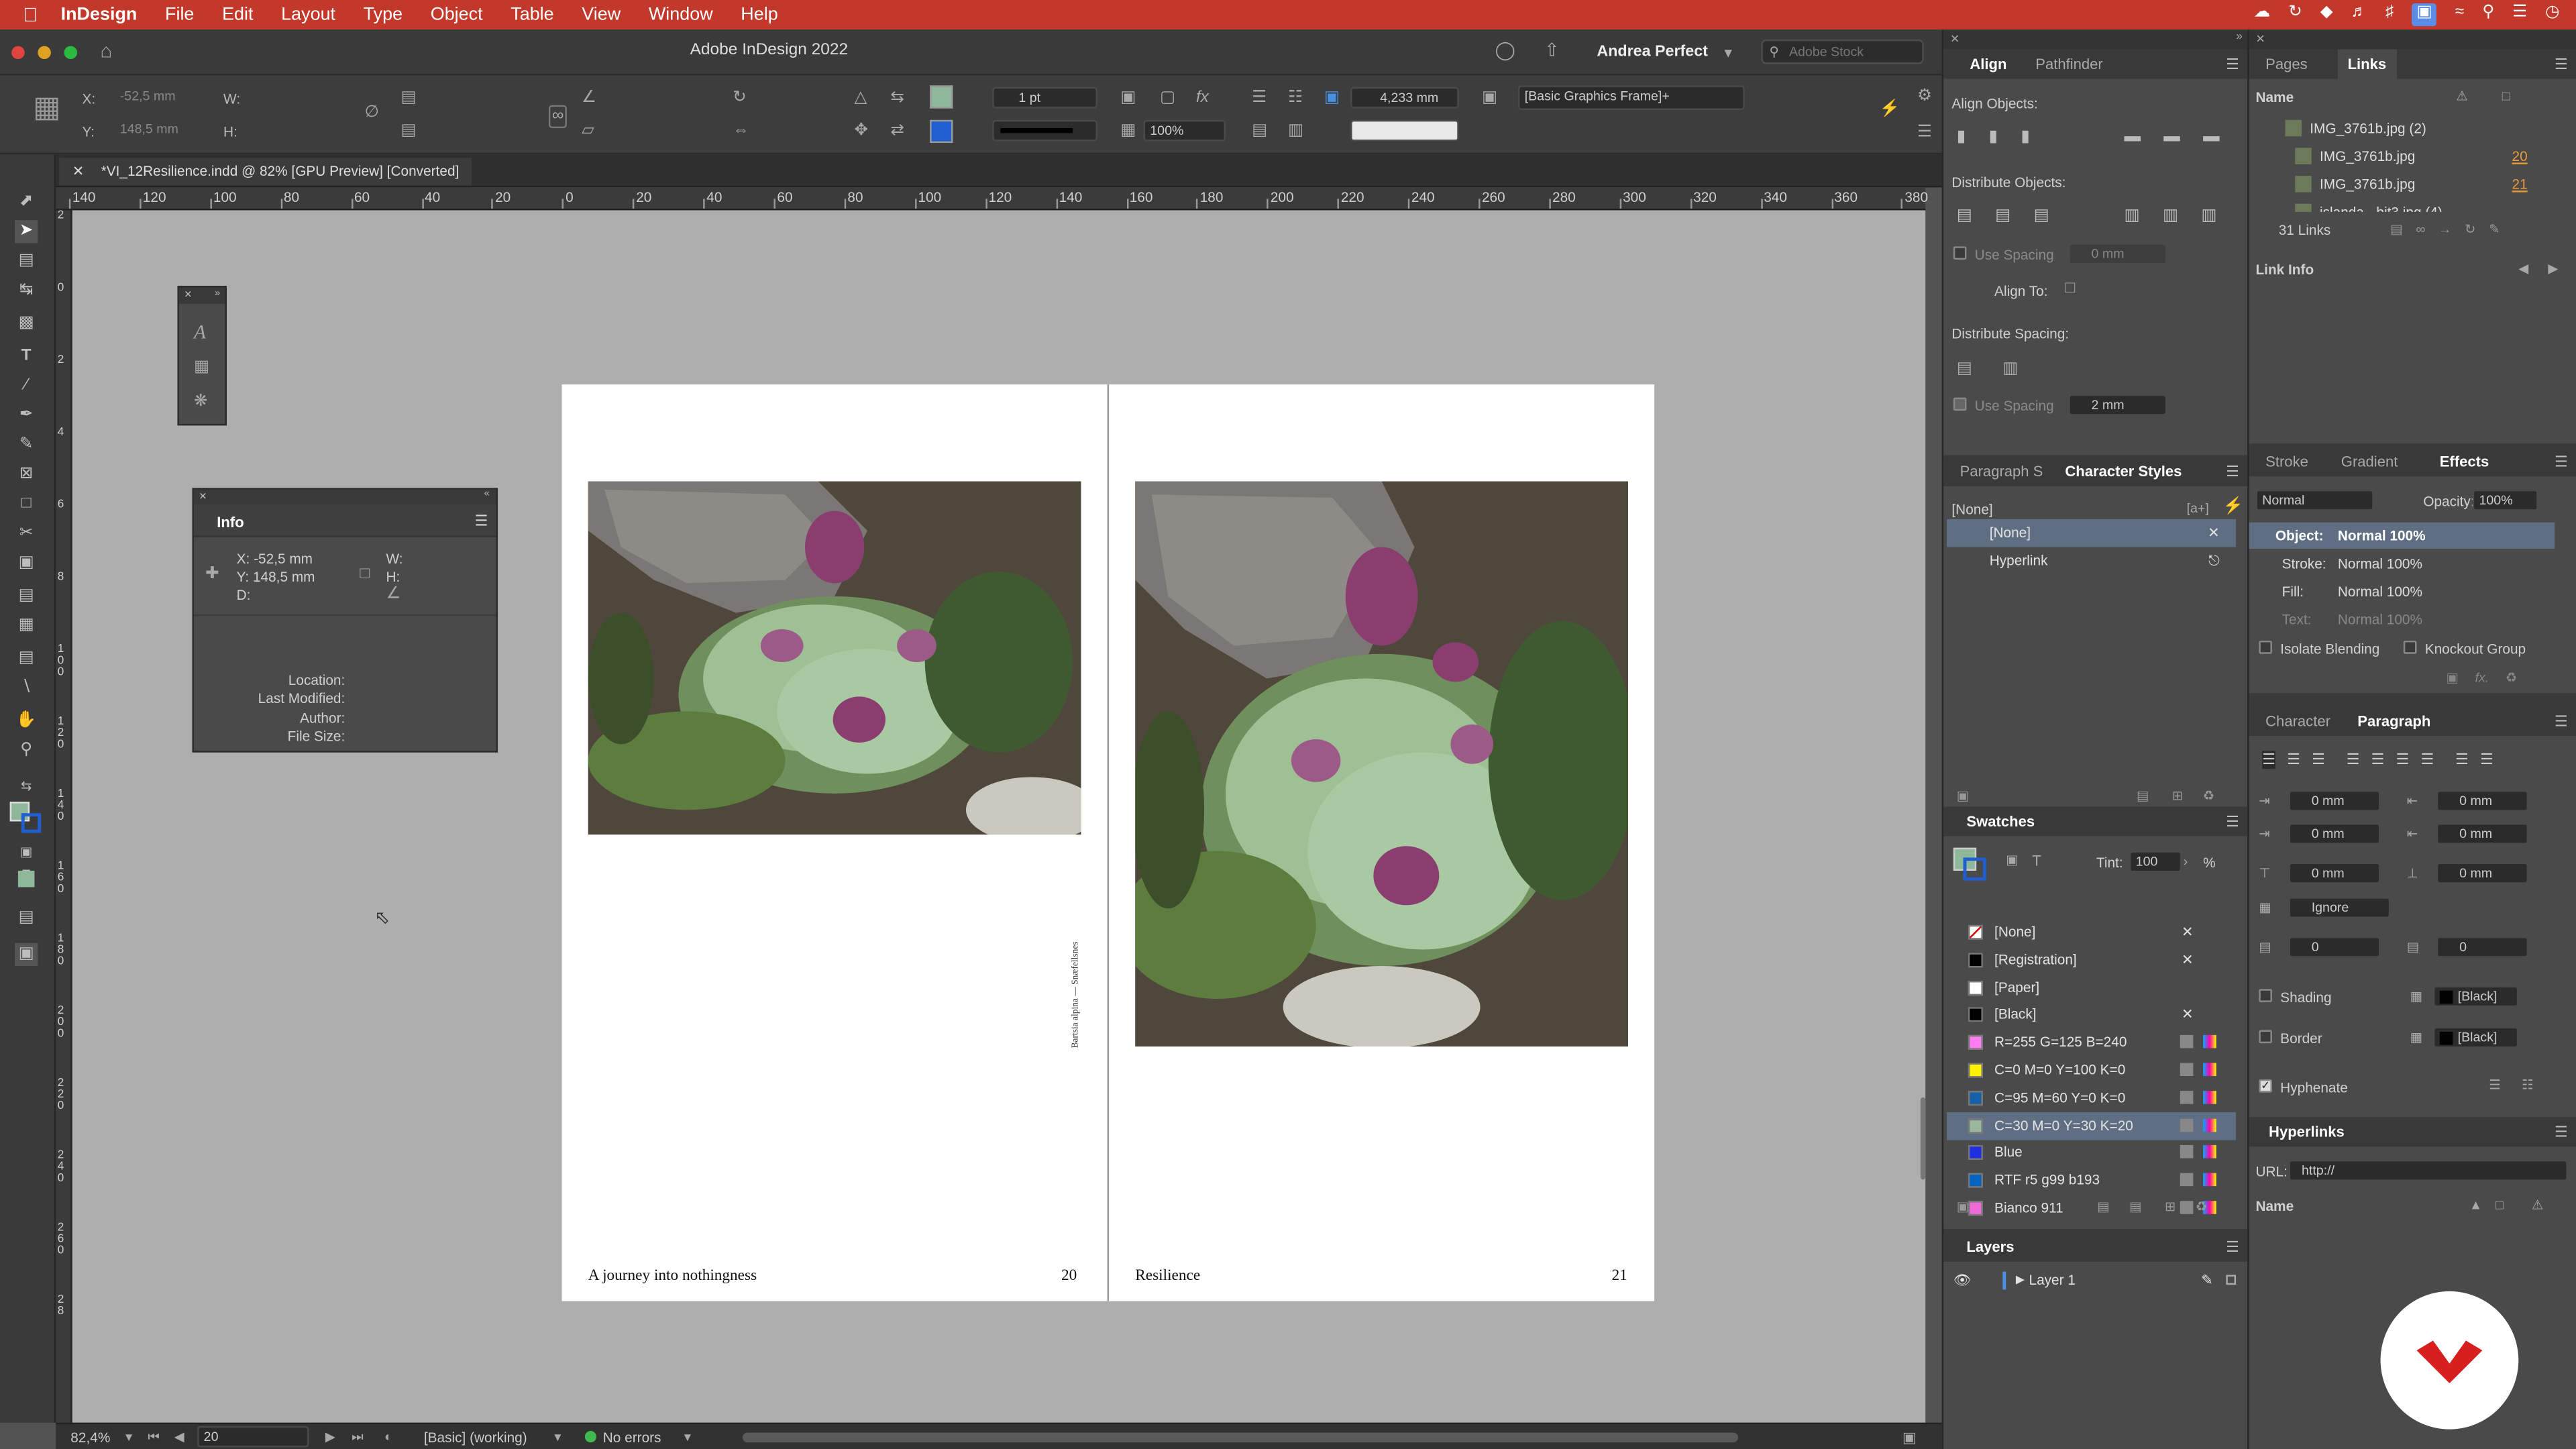  What do you see at coordinates (2359, 14) in the screenshot?
I see `volume-icon: ♬` at bounding box center [2359, 14].